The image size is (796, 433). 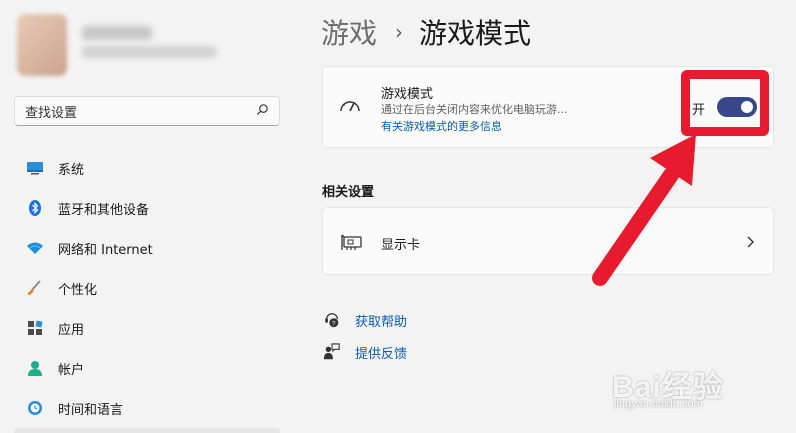 I want to click on game-mode-title: 游戏模式, so click(x=407, y=94).